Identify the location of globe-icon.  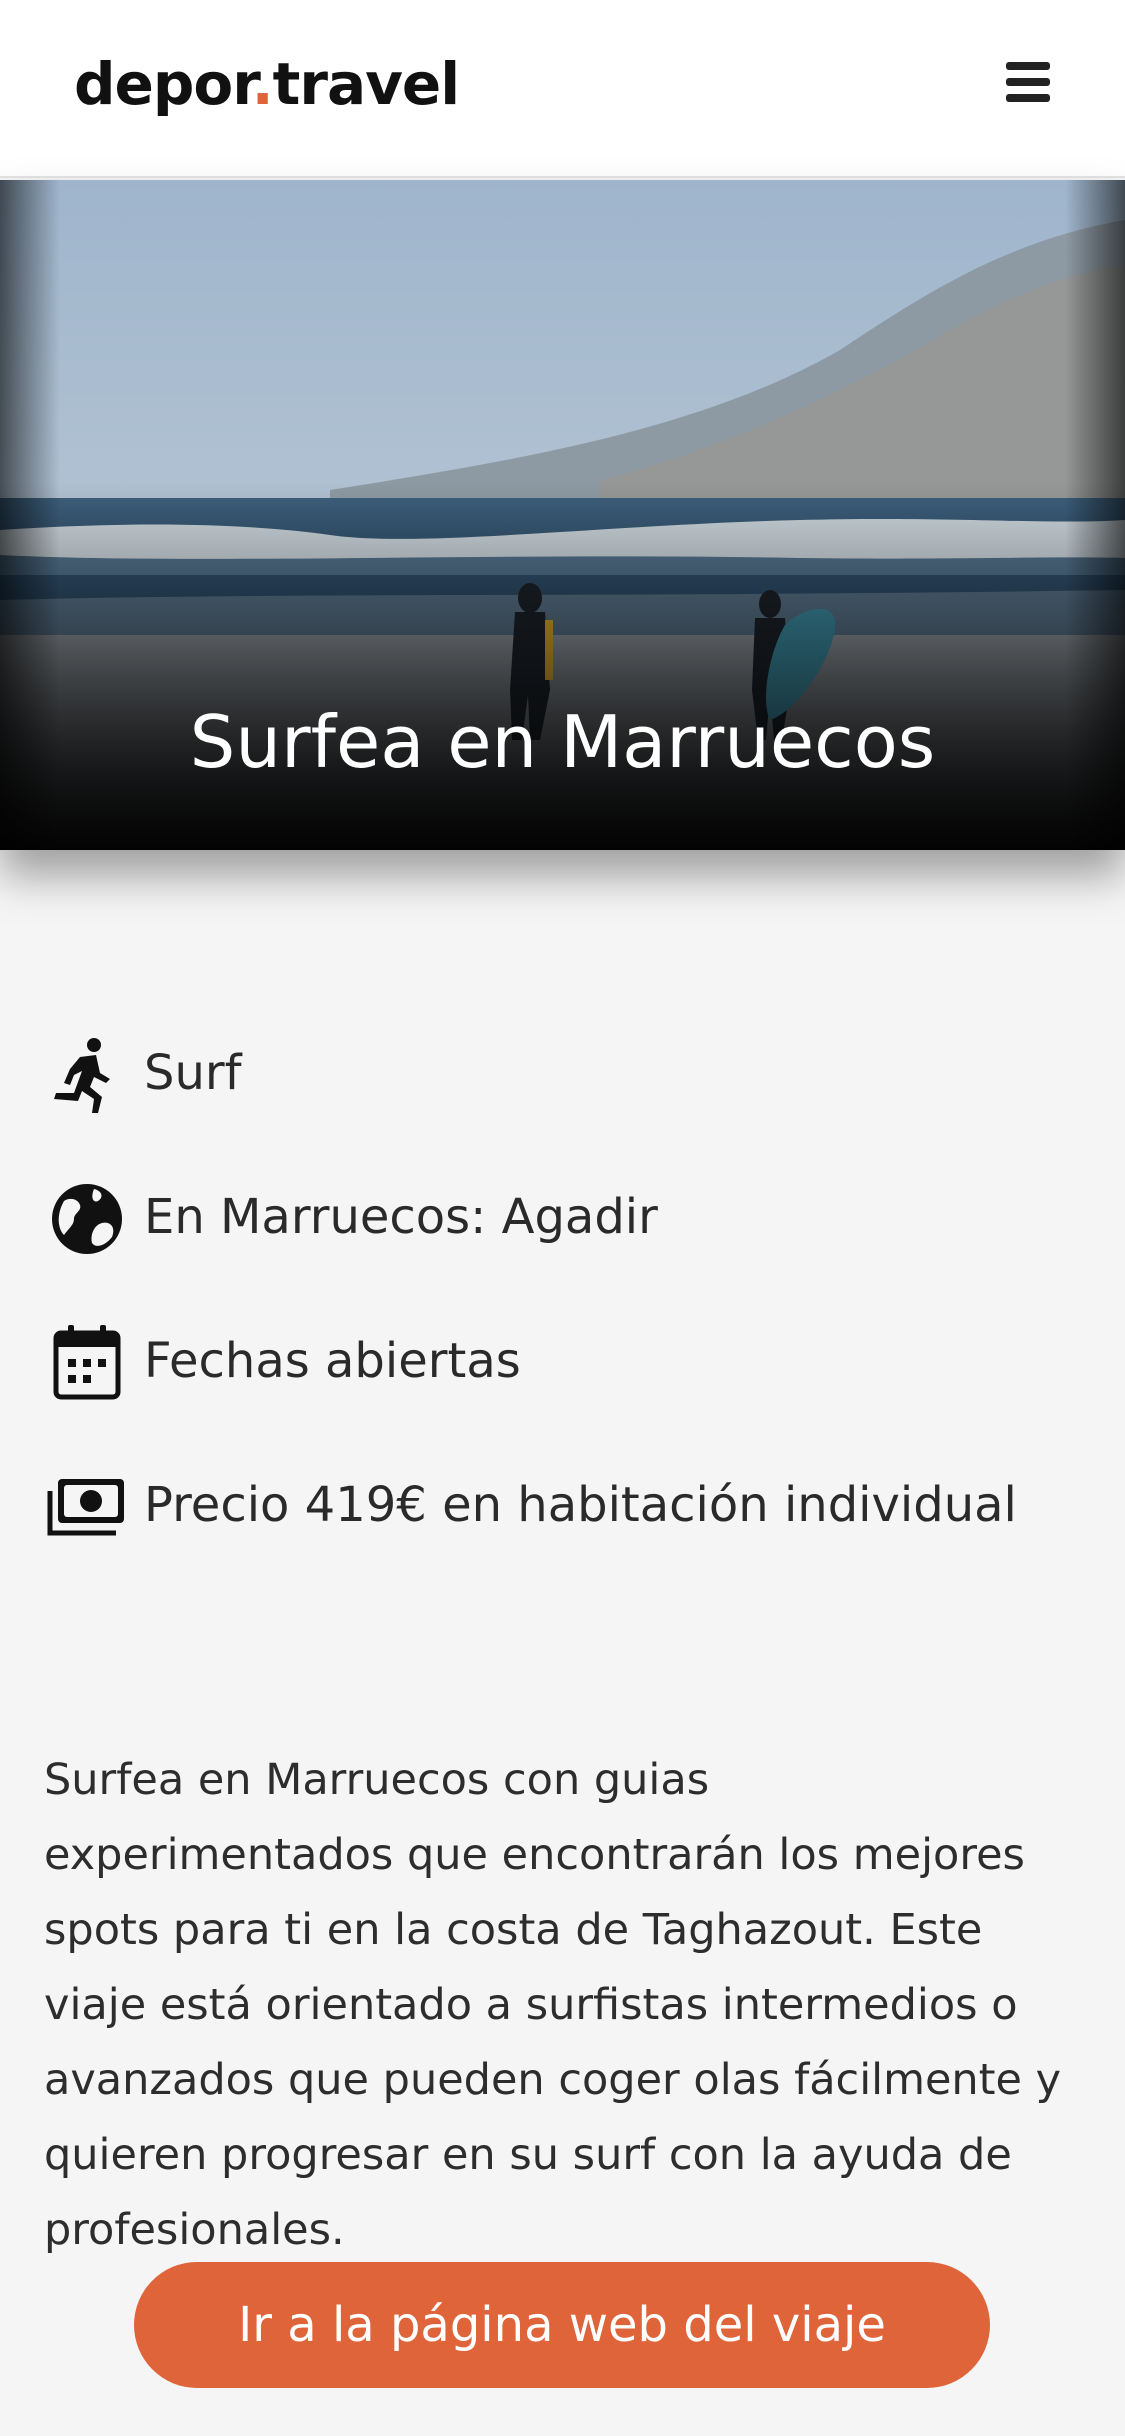
(87, 1219).